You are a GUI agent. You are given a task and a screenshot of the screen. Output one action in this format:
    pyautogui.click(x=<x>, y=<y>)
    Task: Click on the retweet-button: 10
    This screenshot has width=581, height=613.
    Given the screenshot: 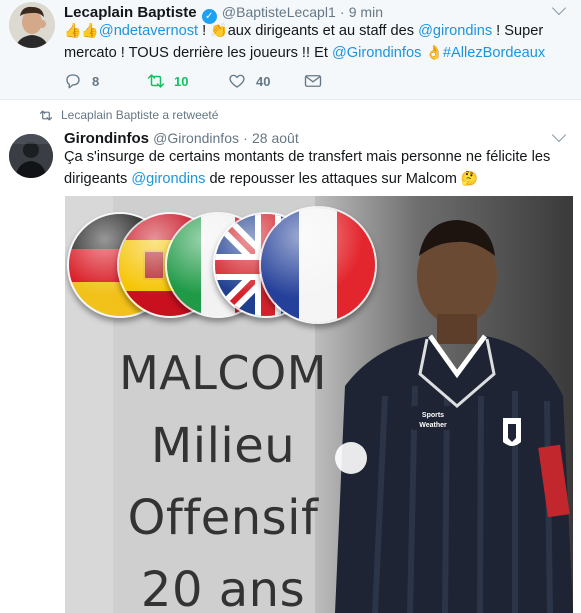 What is the action you would take?
    pyautogui.click(x=187, y=81)
    